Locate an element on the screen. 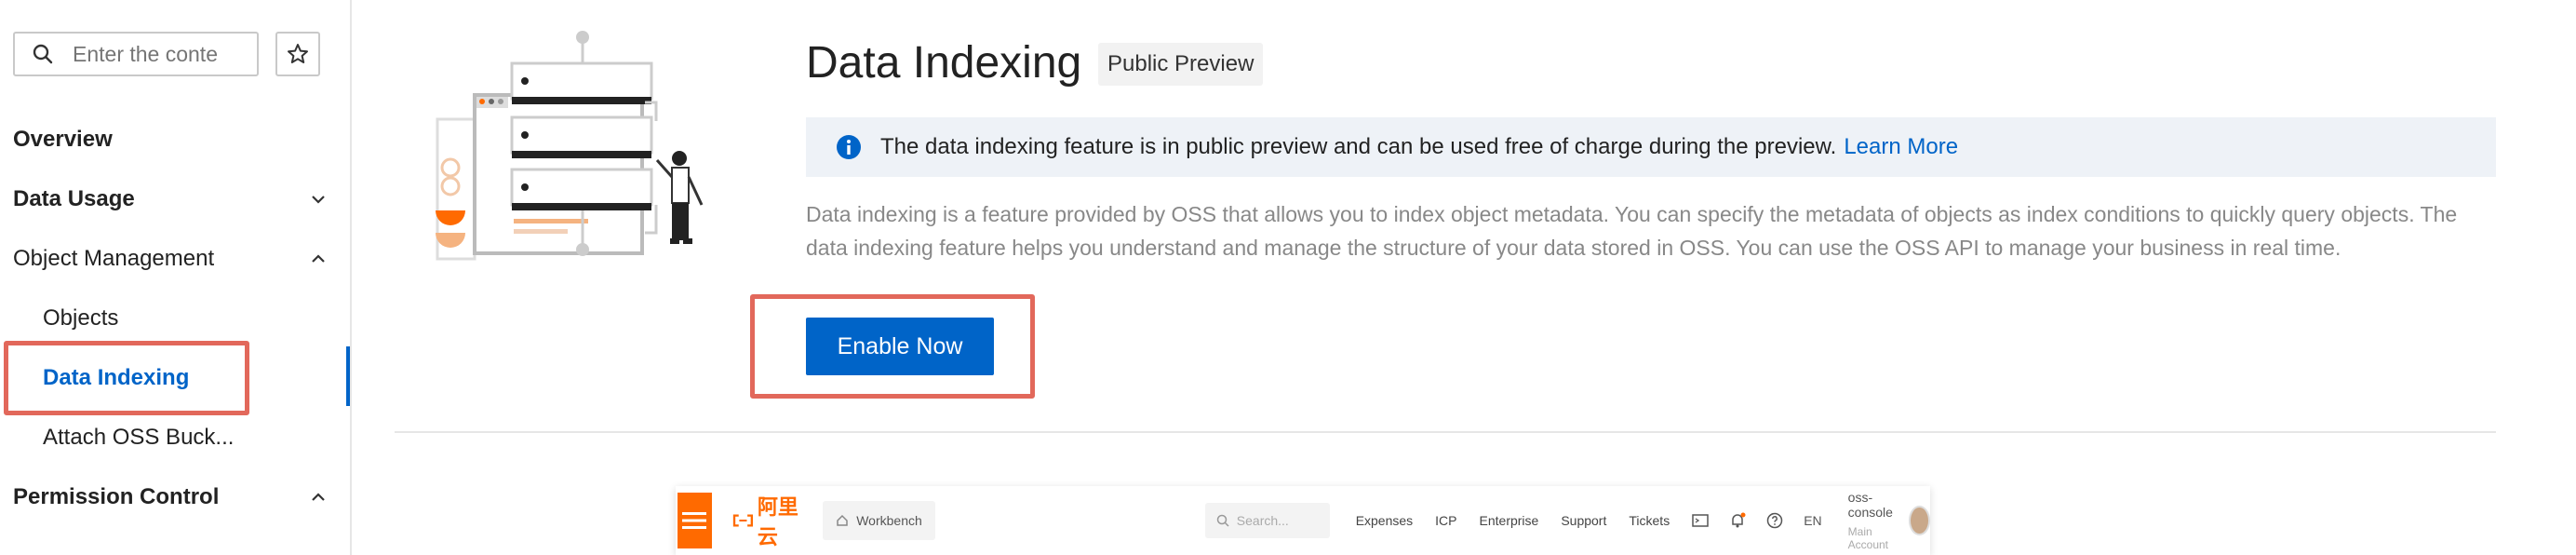  aliyun-logo-icon is located at coordinates (743, 520).